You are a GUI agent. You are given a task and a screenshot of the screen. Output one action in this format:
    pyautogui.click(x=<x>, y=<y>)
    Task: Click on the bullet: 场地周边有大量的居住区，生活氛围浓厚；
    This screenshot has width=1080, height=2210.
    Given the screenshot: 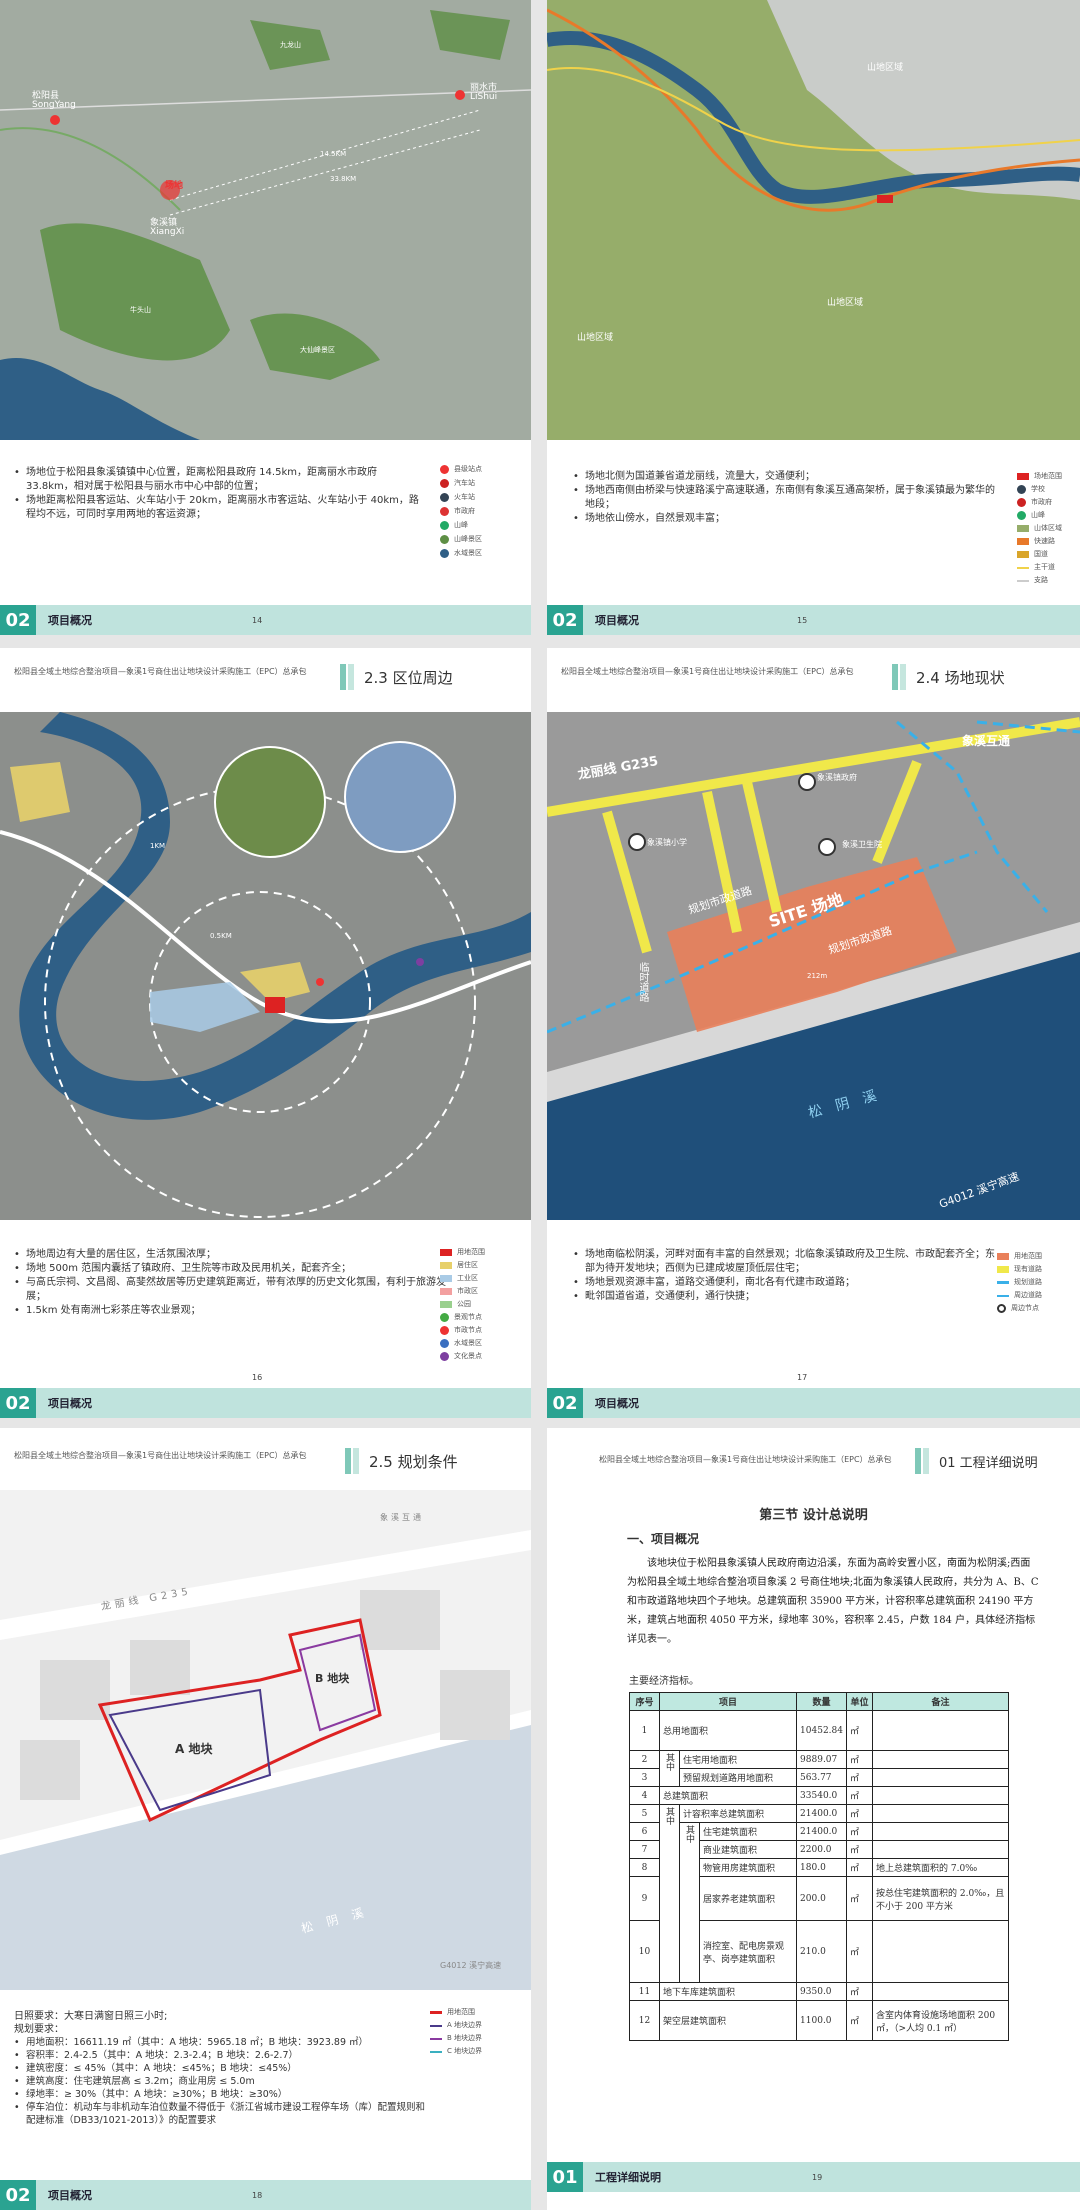 What is the action you would take?
    pyautogui.click(x=236, y=1255)
    